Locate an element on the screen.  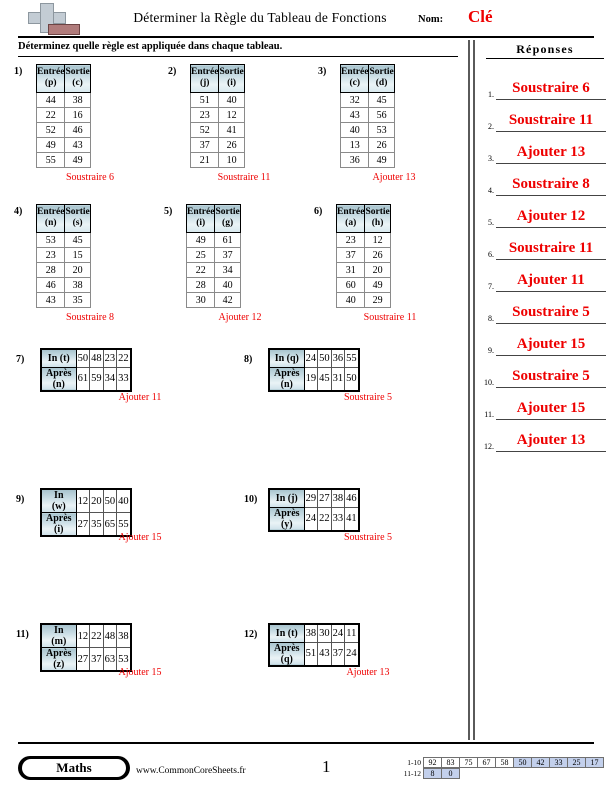
header-divider is located at coordinates (306, 37).